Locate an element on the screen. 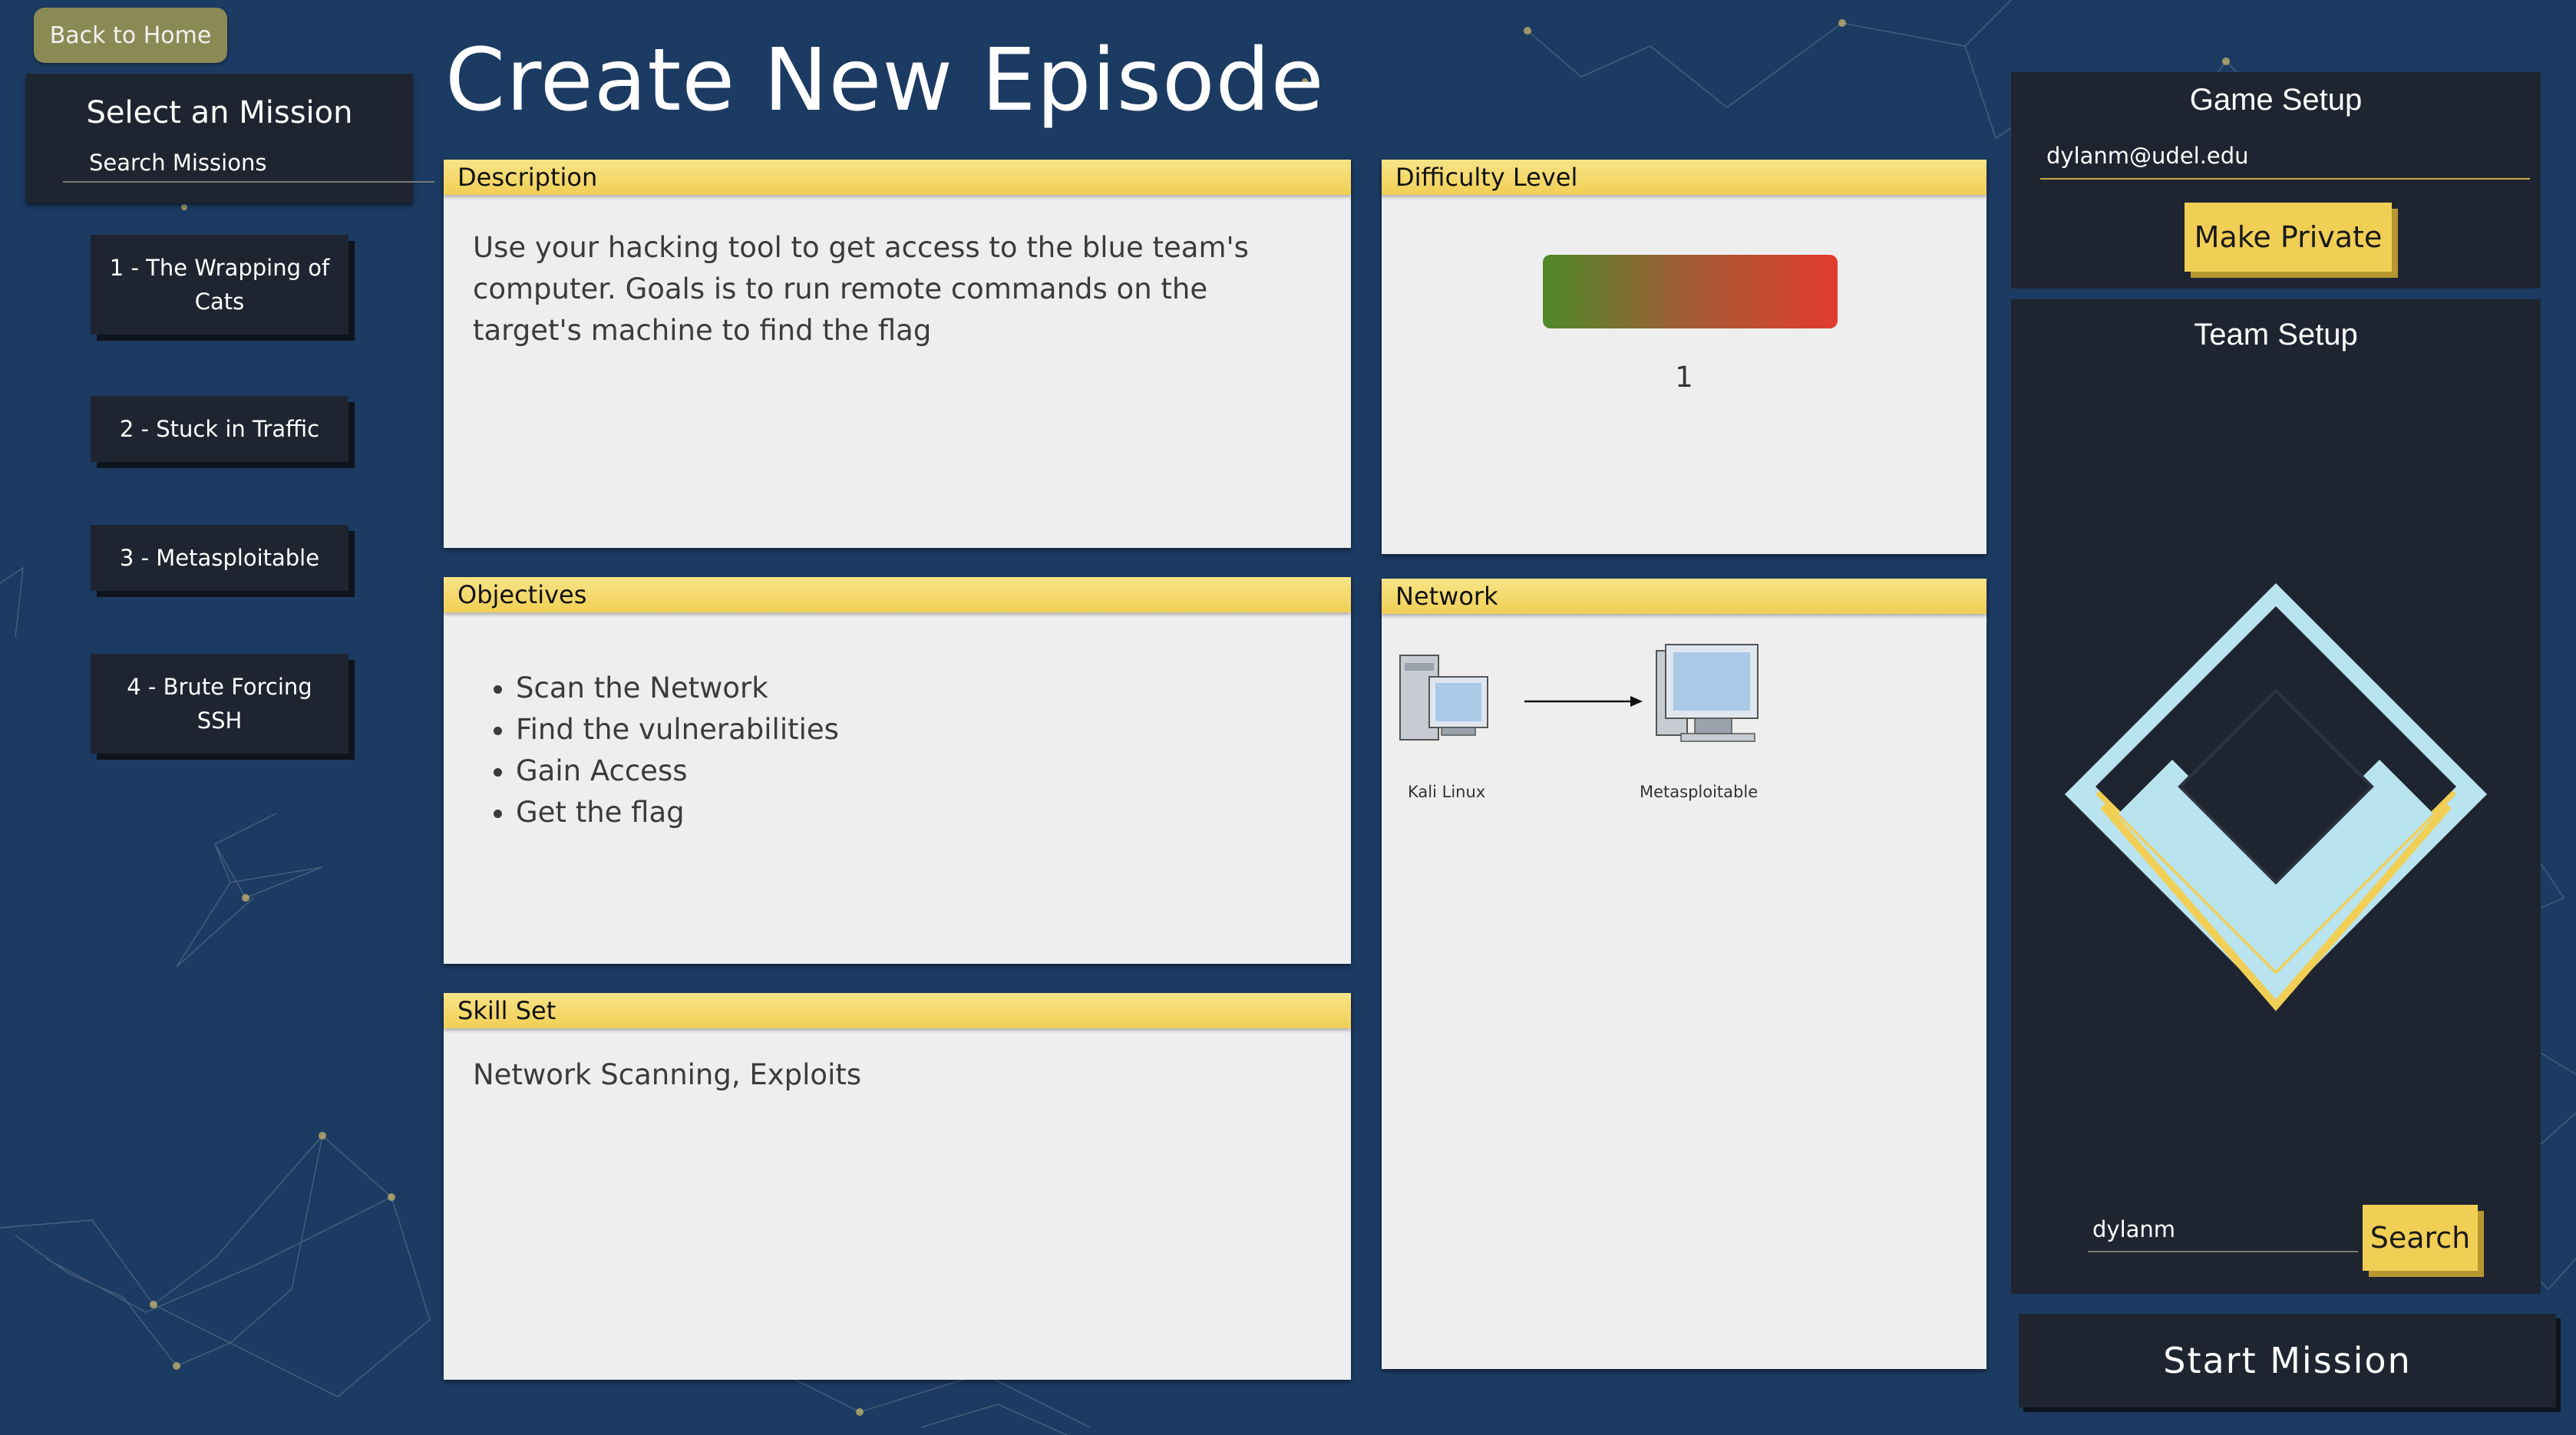  game-setup-title: Game Setup is located at coordinates (2276, 100).